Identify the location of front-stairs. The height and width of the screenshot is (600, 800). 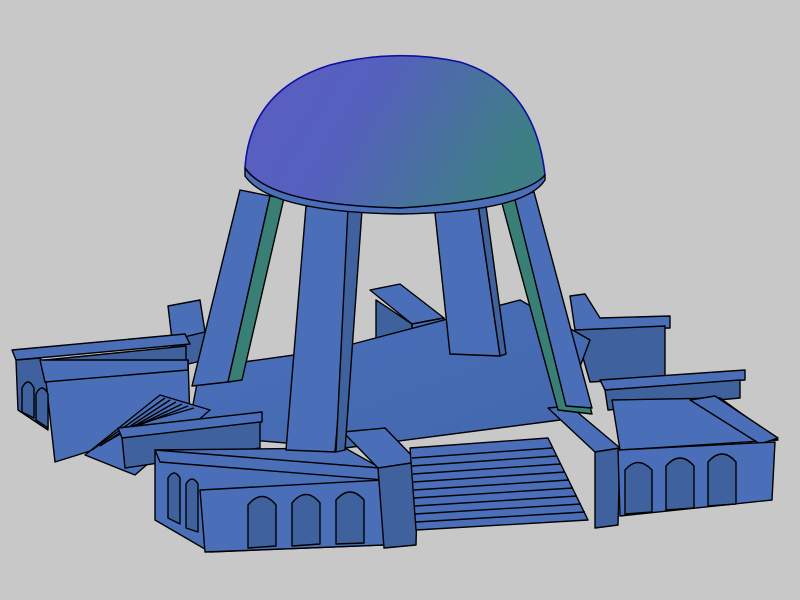
(499, 484).